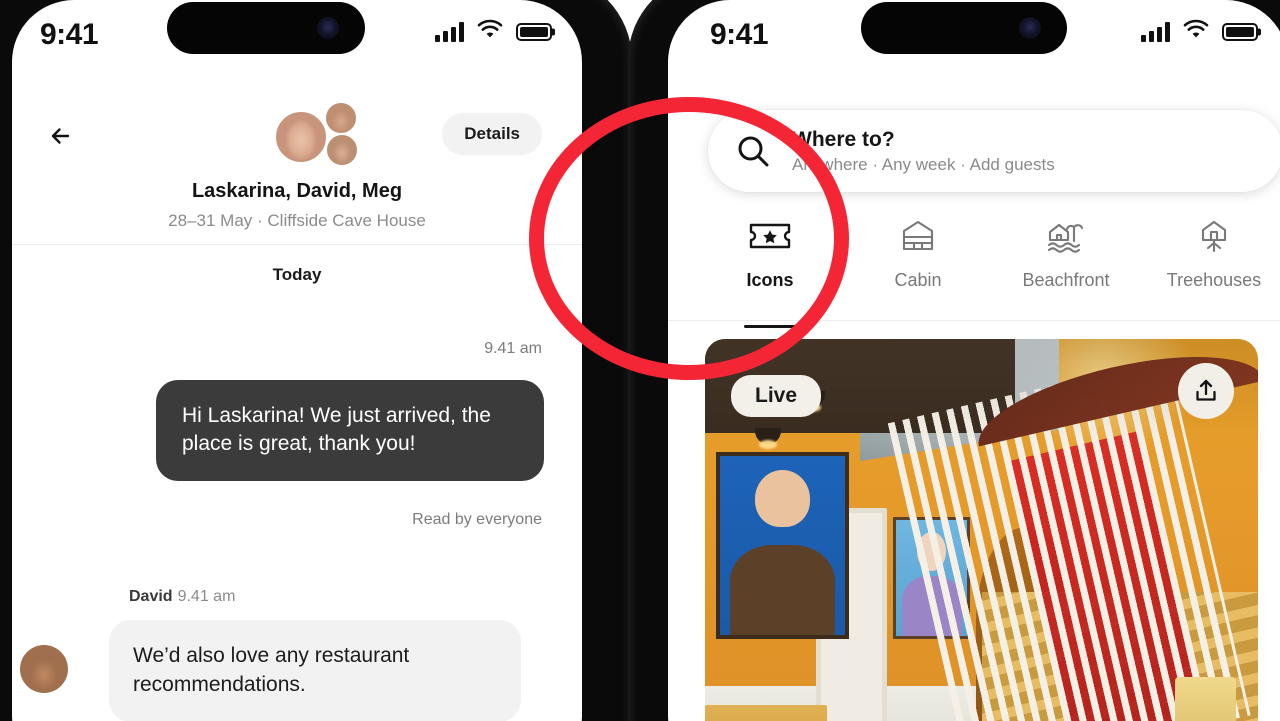 The image size is (1280, 721). What do you see at coordinates (843, 139) in the screenshot?
I see `search-primary-text: Where to?` at bounding box center [843, 139].